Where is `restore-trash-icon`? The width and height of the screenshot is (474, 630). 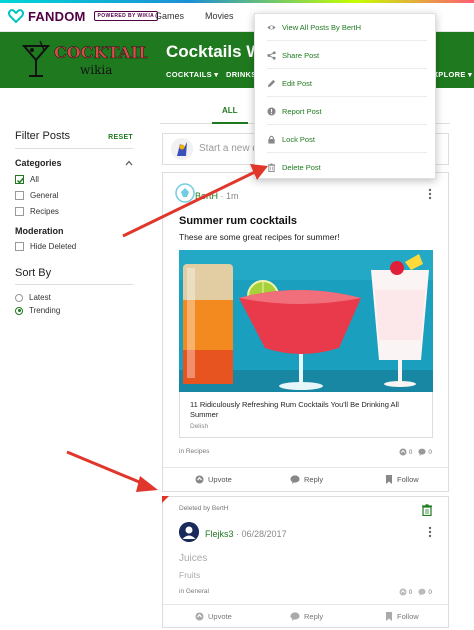
restore-trash-icon is located at coordinates (427, 510).